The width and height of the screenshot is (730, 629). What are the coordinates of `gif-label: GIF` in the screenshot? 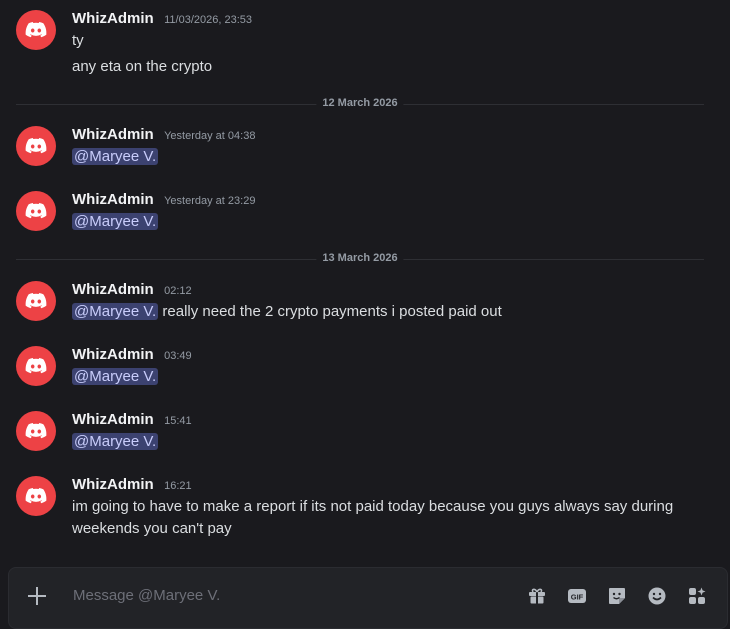 It's located at (577, 597).